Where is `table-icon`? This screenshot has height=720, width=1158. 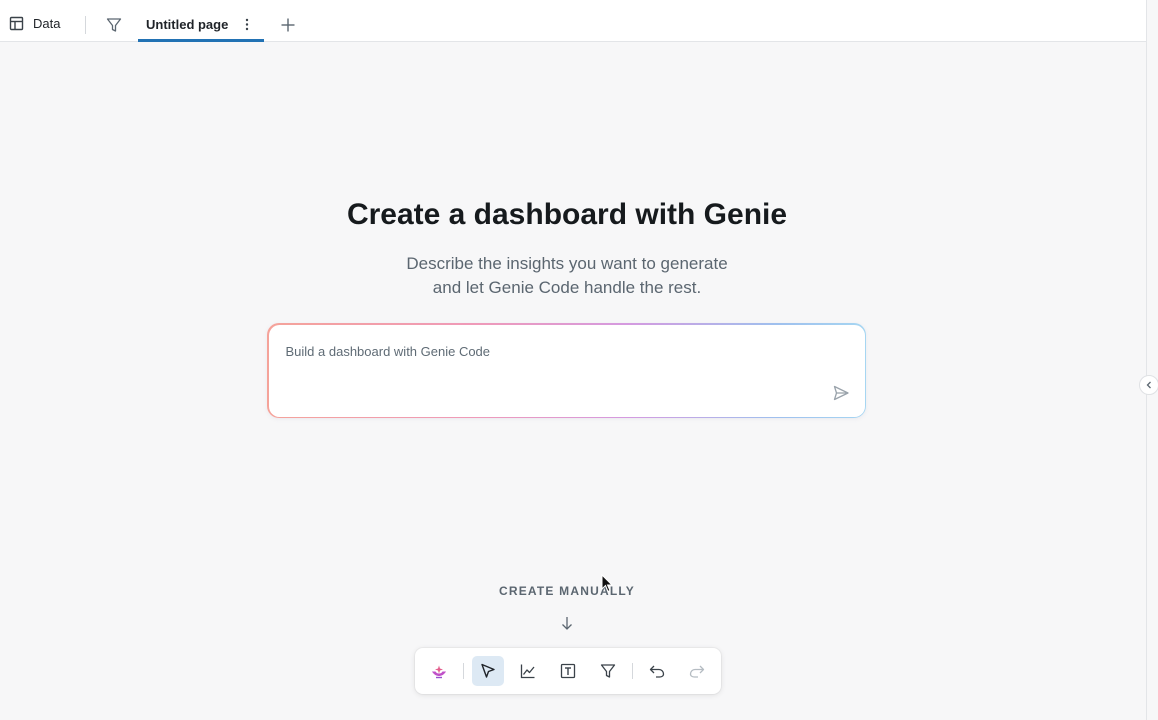
table-icon is located at coordinates (16, 23).